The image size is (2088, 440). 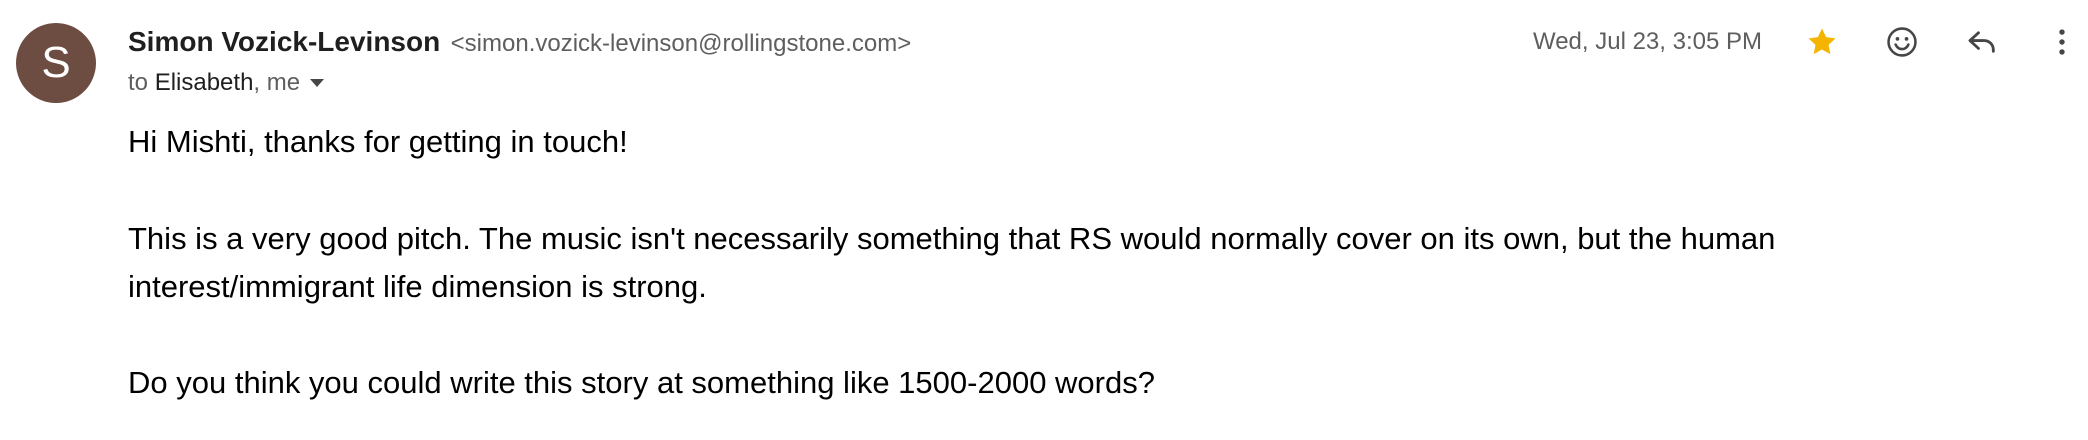 What do you see at coordinates (1647, 41) in the screenshot?
I see `message-date: Wed, Jul 23, 3:05 PM` at bounding box center [1647, 41].